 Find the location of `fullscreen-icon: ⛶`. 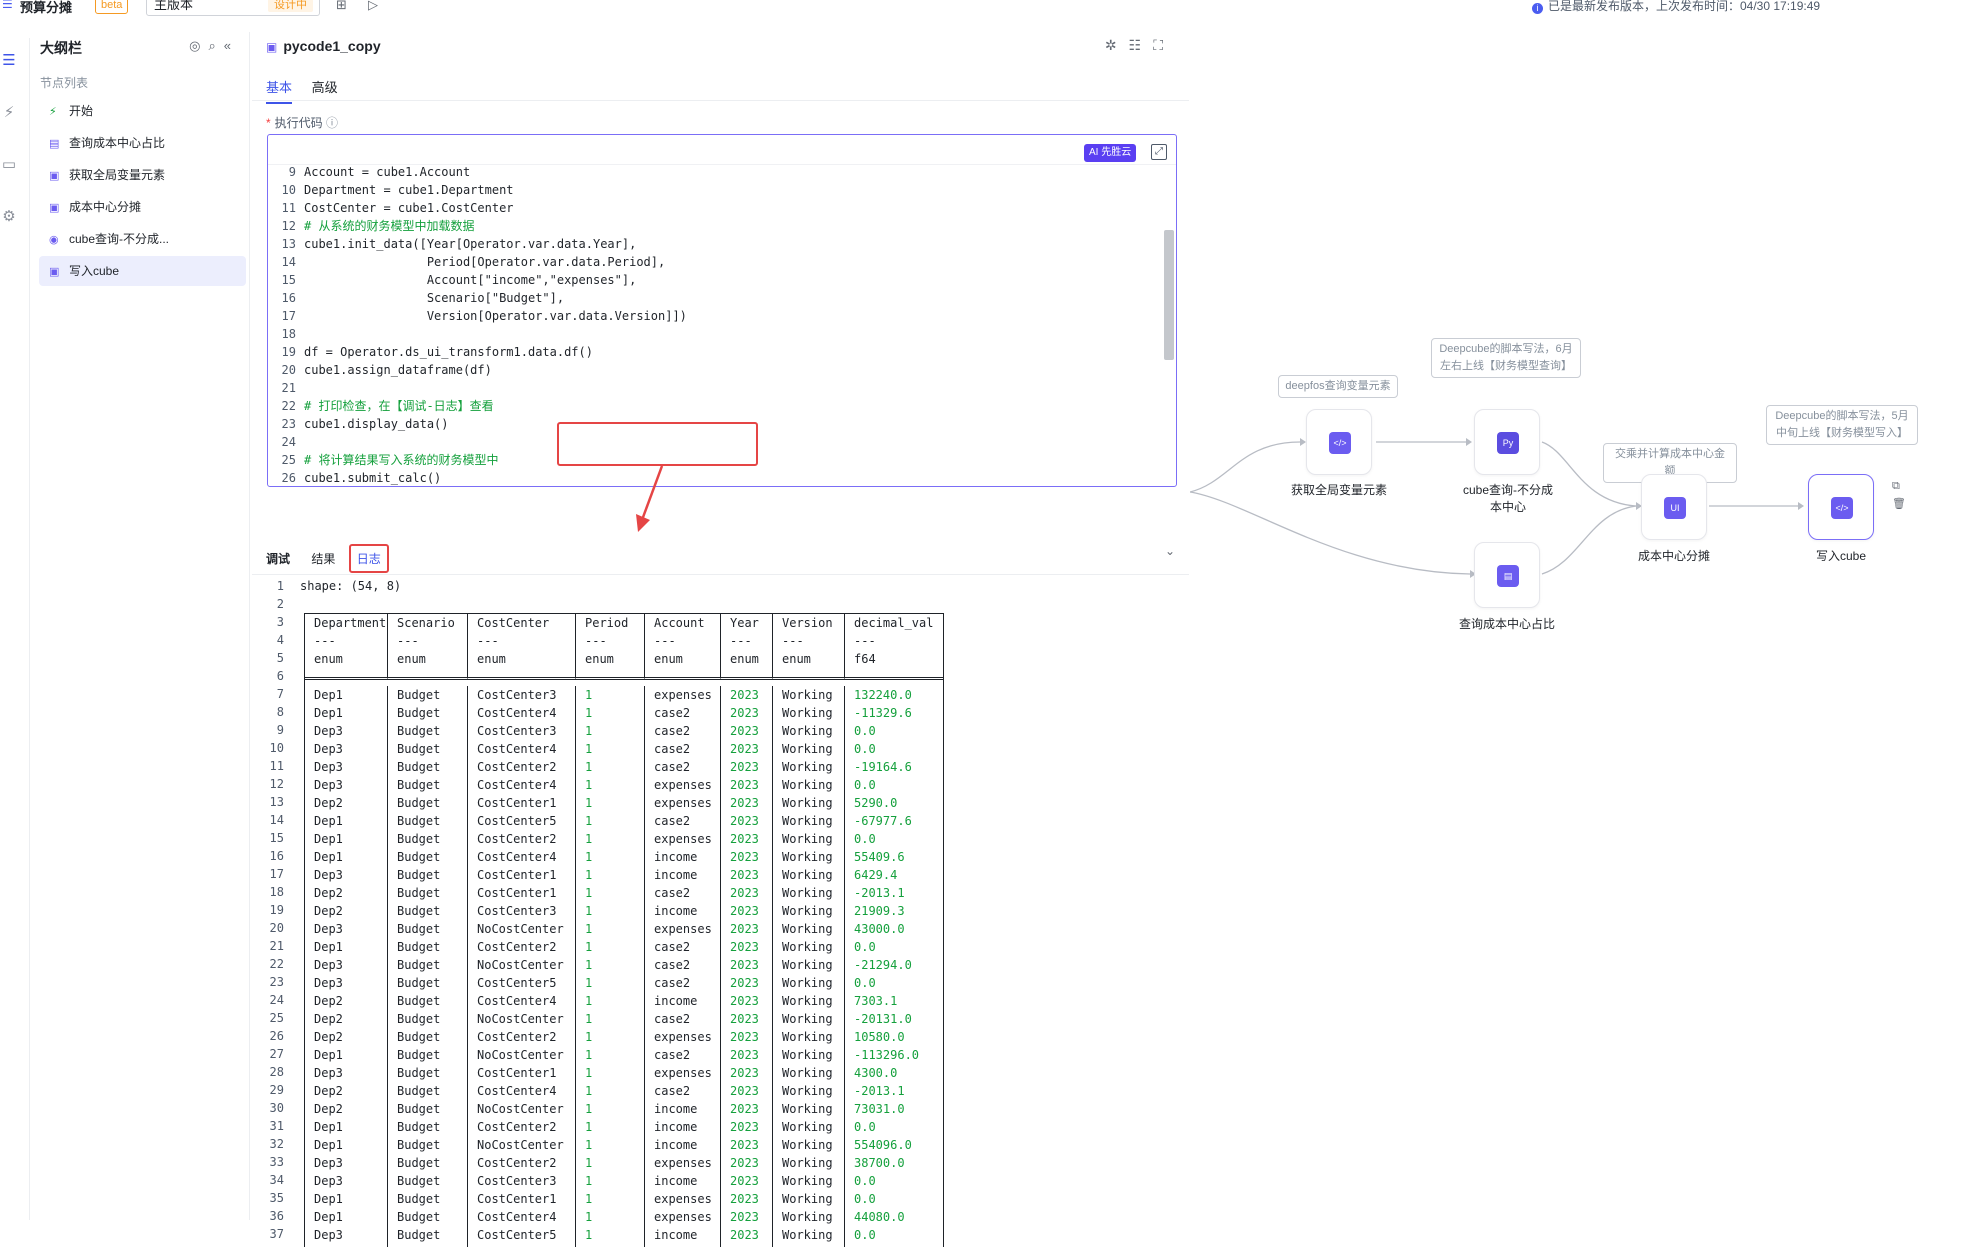

fullscreen-icon: ⛶ is located at coordinates (1164, 45).